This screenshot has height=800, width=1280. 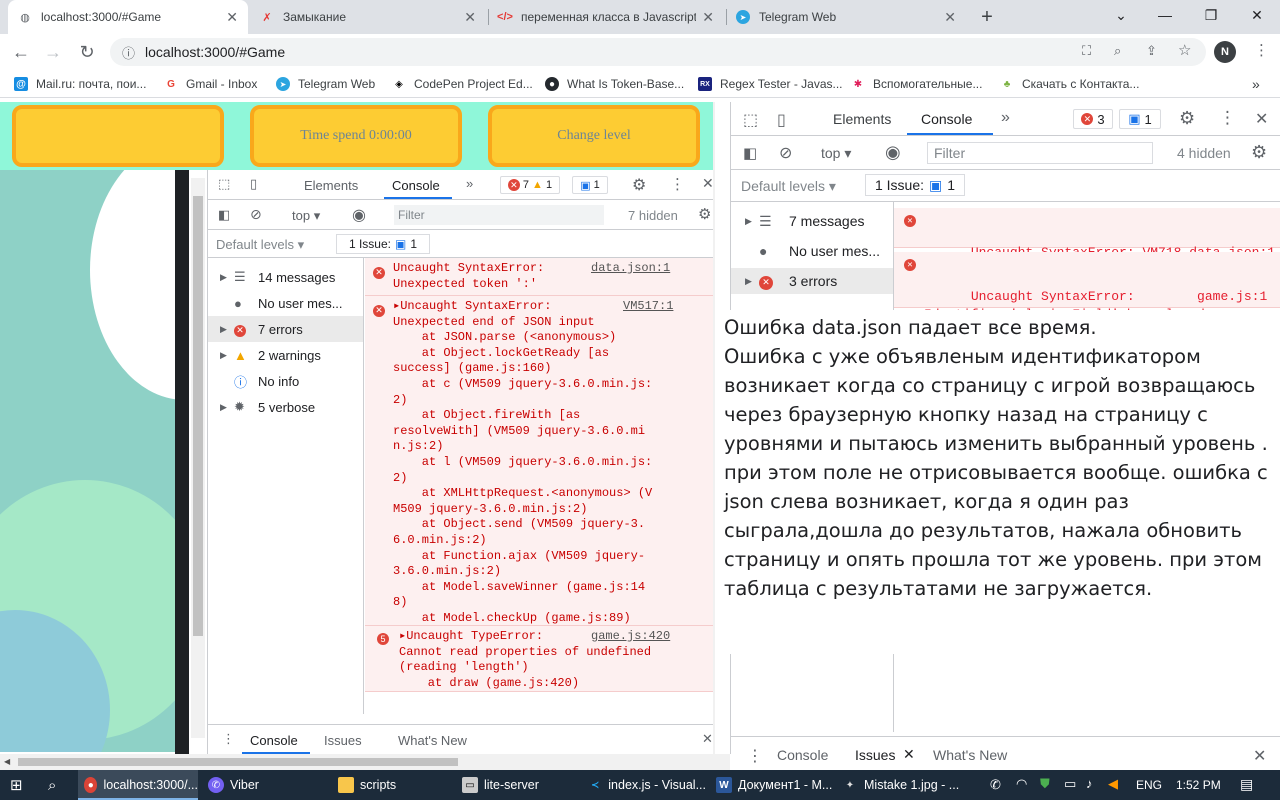 What do you see at coordinates (630, 269) in the screenshot?
I see `message-source-link: data.json:1` at bounding box center [630, 269].